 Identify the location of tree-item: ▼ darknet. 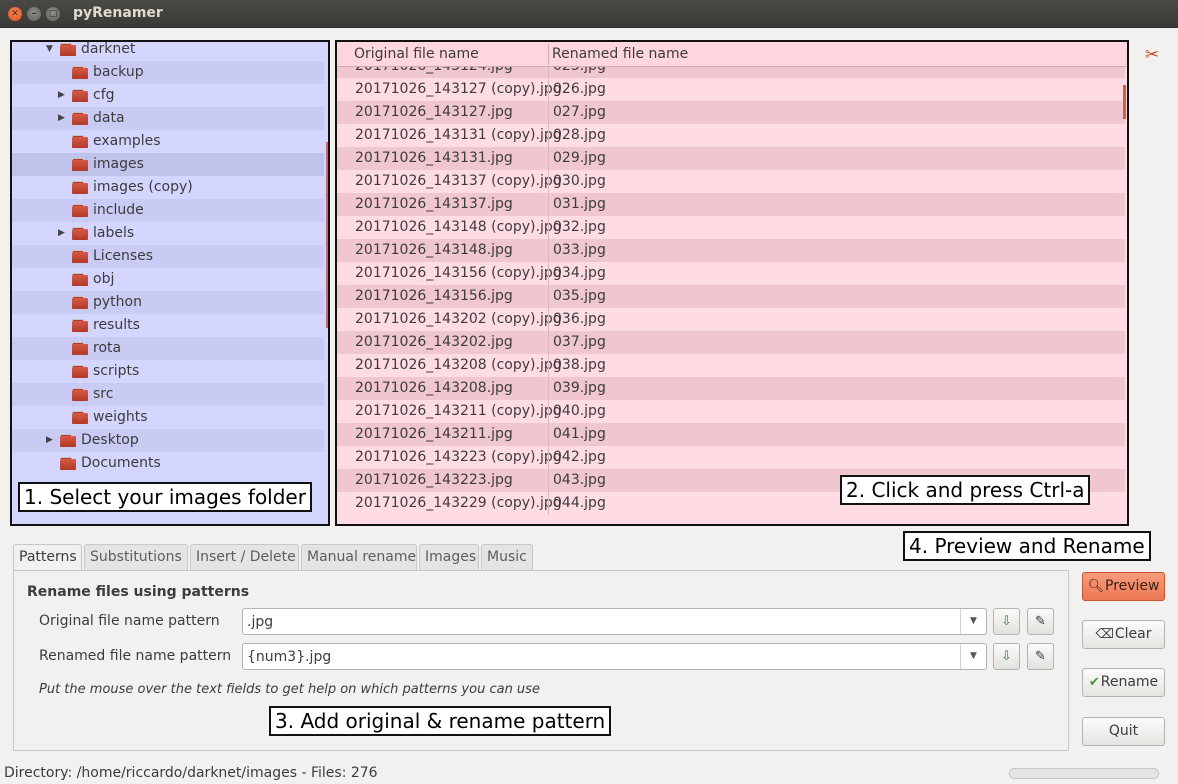
(168, 51).